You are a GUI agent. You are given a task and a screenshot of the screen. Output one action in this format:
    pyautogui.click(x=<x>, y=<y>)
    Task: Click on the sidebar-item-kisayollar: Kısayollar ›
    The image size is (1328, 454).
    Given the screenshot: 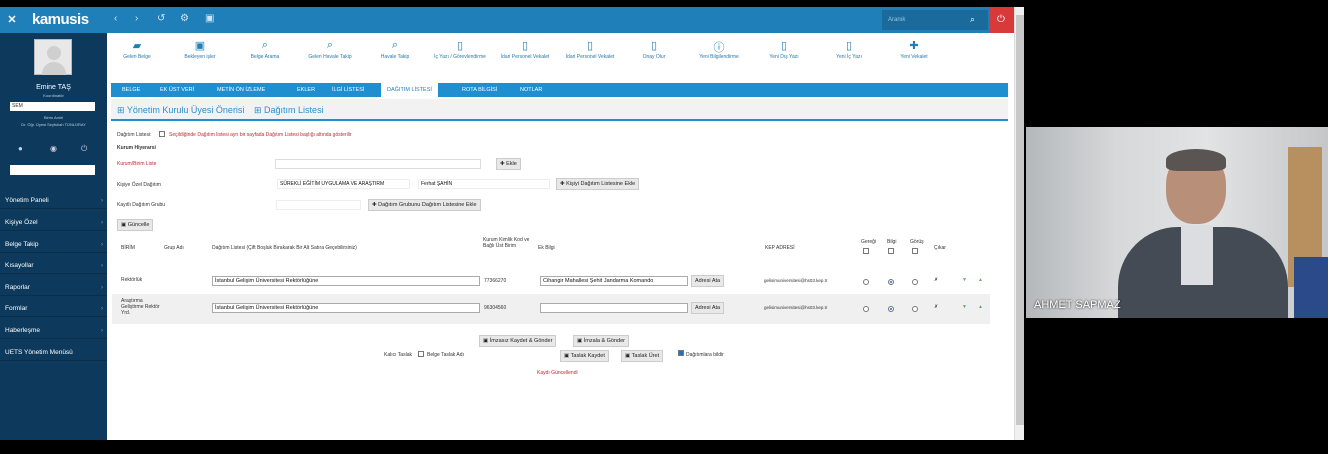 What is the action you would take?
    pyautogui.click(x=53, y=266)
    